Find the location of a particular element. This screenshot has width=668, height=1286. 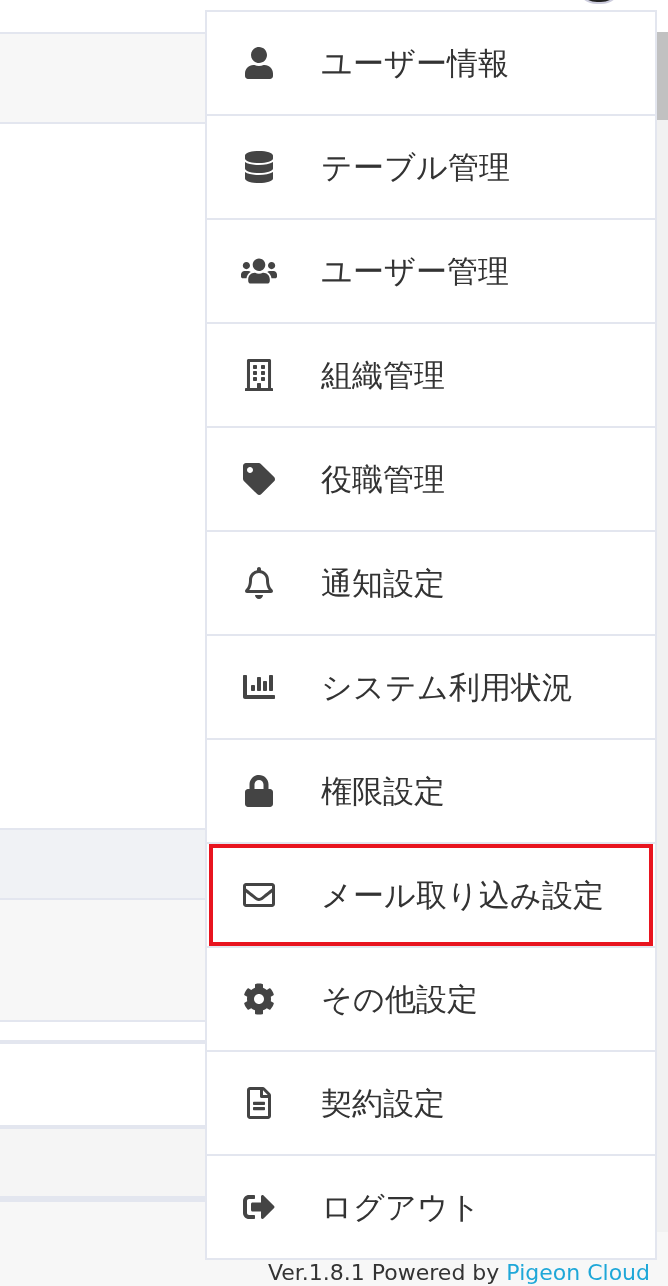

menu-item: システム利用状況 is located at coordinates (431, 687).